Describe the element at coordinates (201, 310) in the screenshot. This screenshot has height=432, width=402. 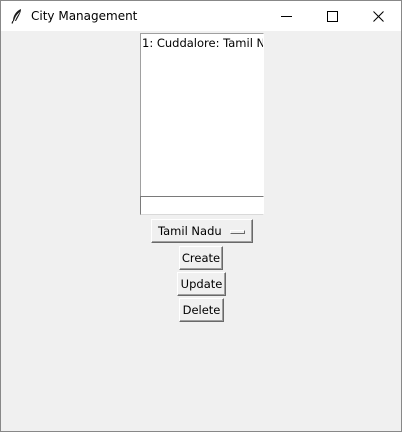
I see `delete-button: Delete` at that location.